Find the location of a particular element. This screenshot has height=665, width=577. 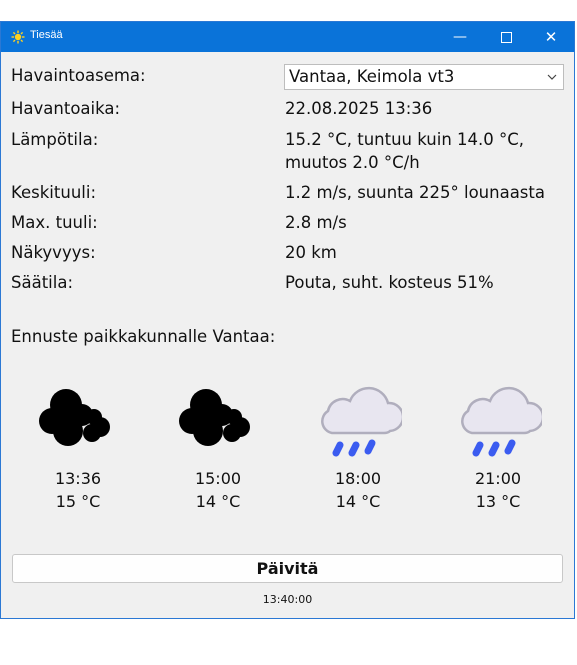

chevron-down-icon is located at coordinates (552, 77).